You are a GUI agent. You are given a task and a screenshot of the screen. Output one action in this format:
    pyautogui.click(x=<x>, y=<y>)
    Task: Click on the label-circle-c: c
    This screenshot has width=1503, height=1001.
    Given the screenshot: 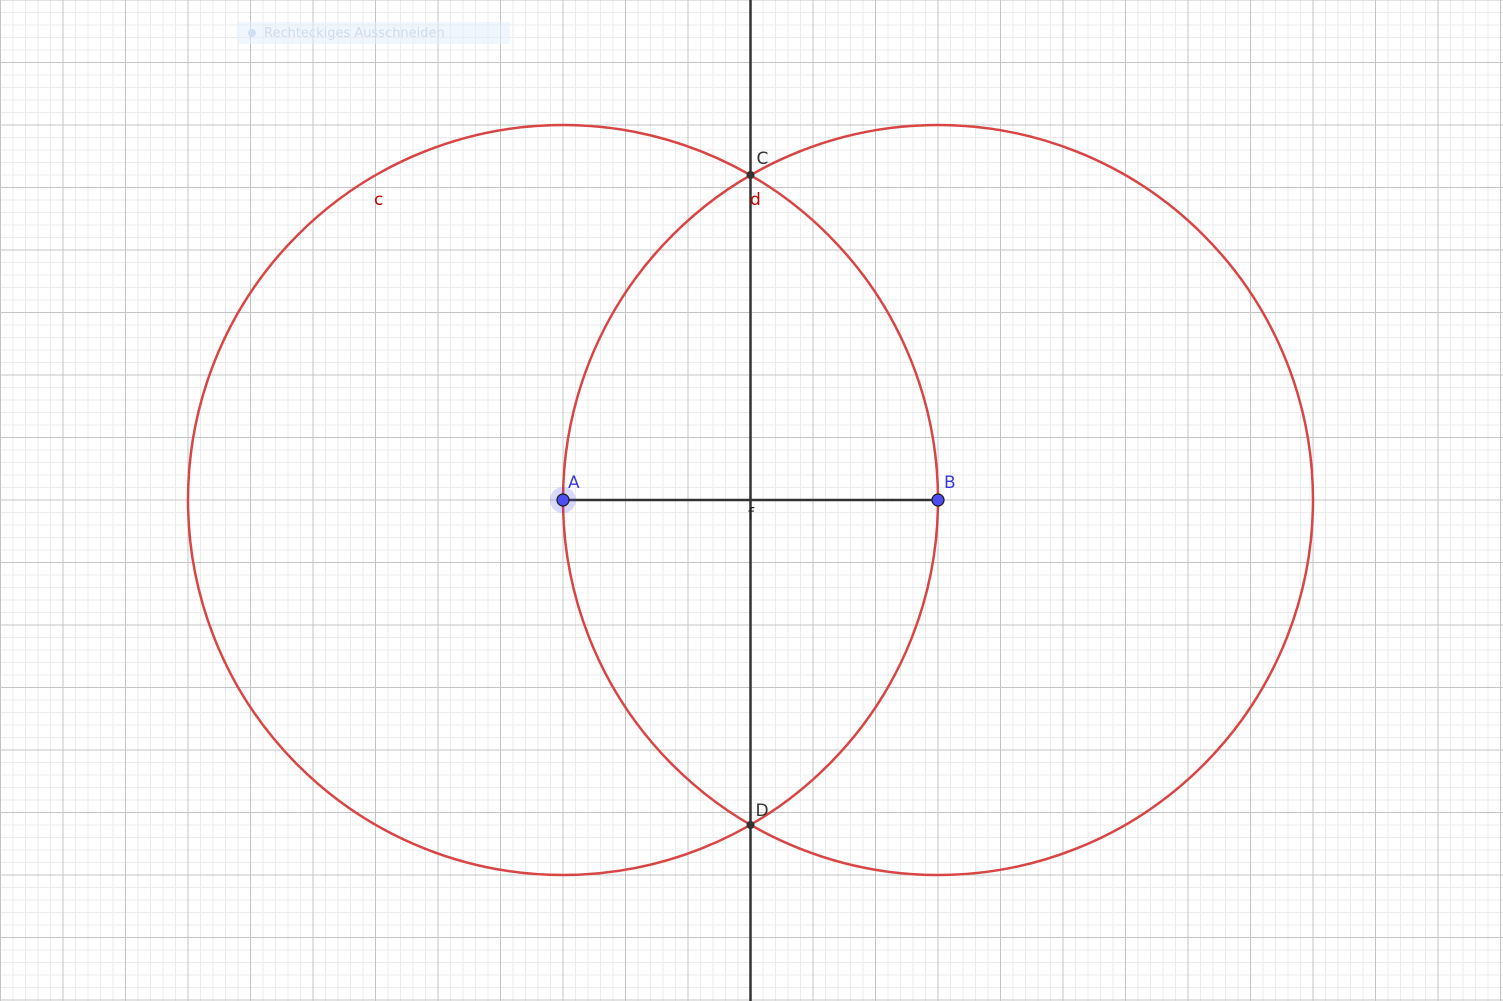 What is the action you would take?
    pyautogui.click(x=378, y=200)
    